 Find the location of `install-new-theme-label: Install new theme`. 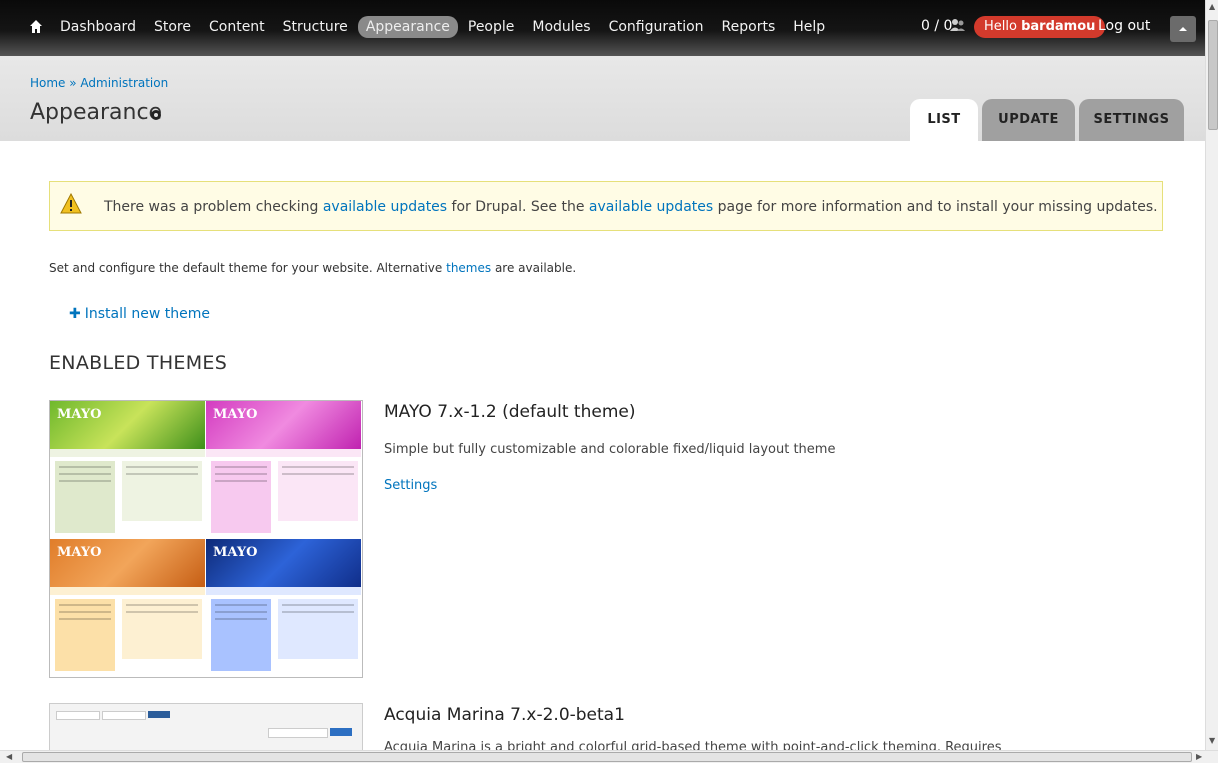

install-new-theme-label: Install new theme is located at coordinates (147, 314).